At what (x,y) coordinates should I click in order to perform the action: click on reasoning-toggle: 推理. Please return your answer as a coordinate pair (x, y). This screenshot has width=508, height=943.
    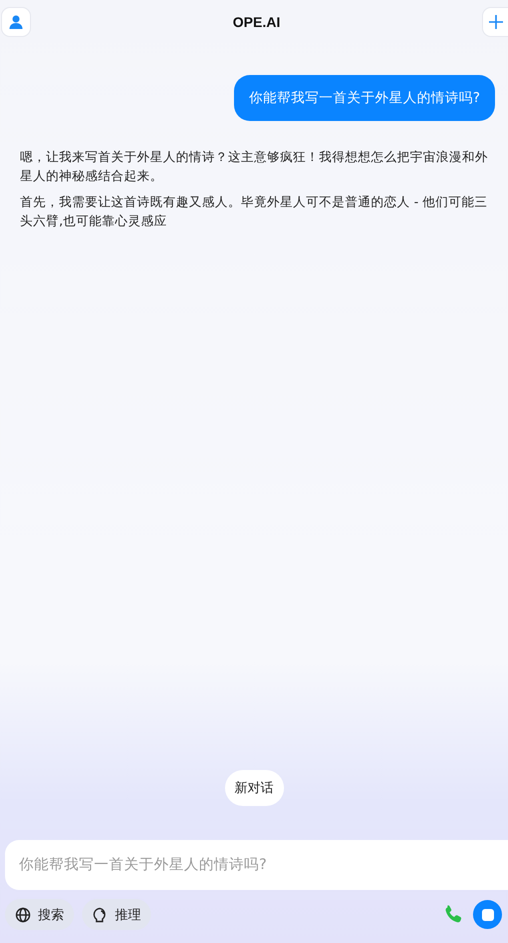
    Looking at the image, I should click on (116, 914).